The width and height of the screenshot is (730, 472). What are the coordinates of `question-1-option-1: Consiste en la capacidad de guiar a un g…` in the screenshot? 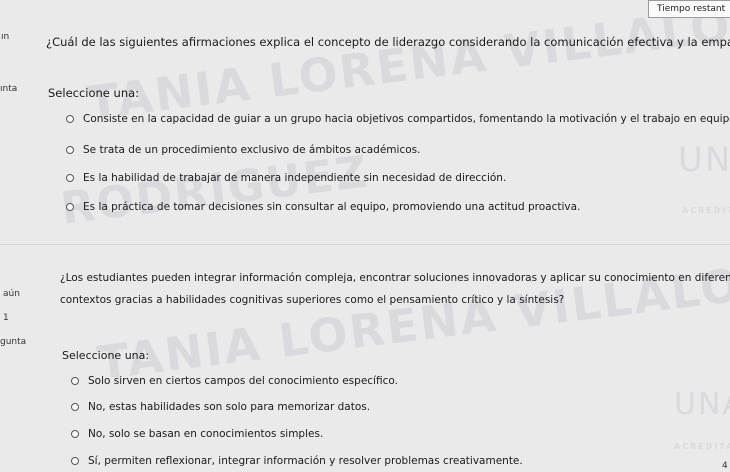 It's located at (398, 119).